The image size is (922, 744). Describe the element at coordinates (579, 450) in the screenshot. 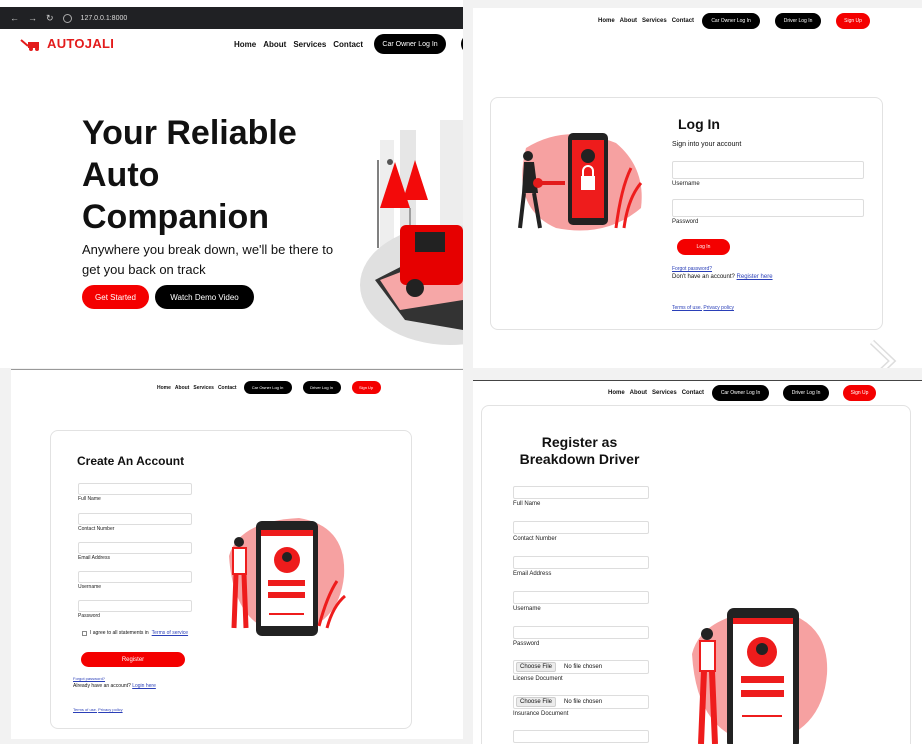

I see `driver-register-title: Register as Breakdown Driver` at that location.